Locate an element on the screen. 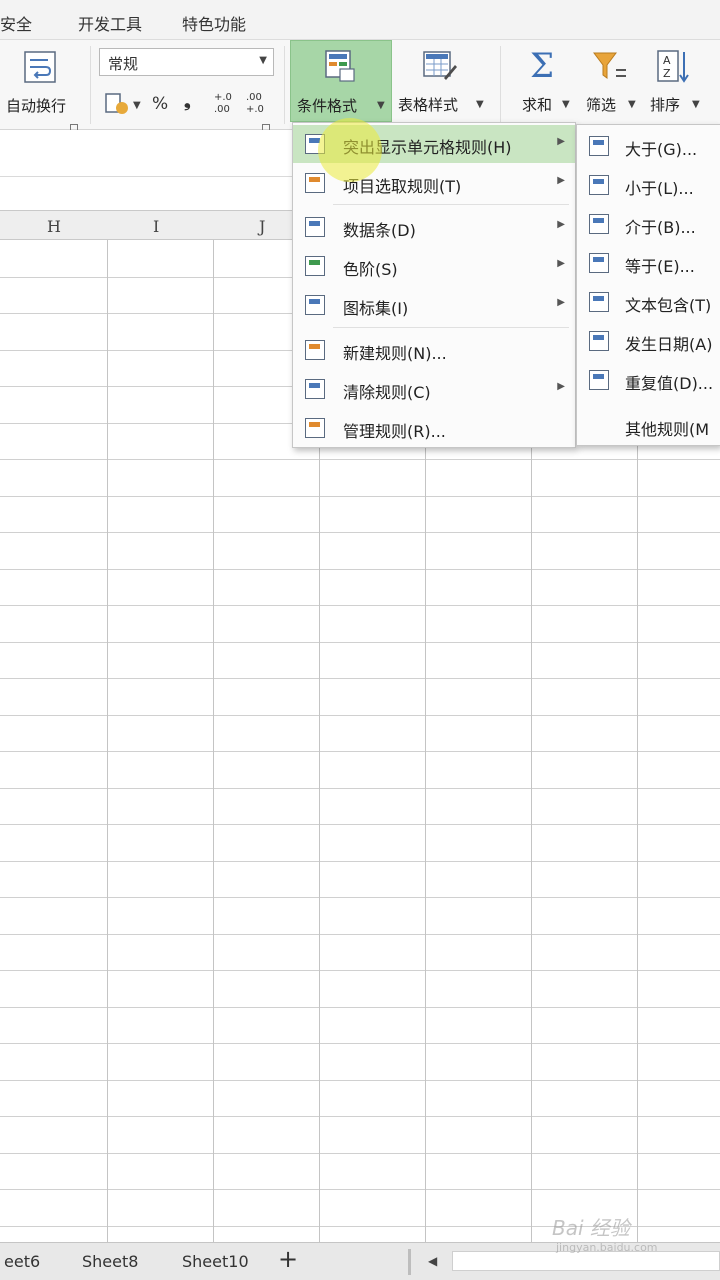 The width and height of the screenshot is (720, 1280). watermark-logo: Bai 经验 jingyan.baidu.com is located at coordinates (605, 1233).